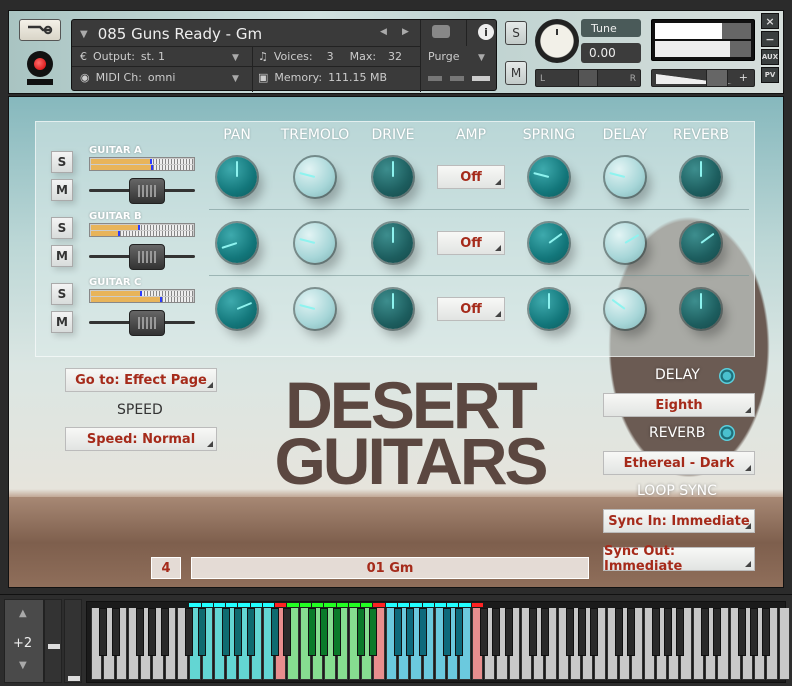 Image resolution: width=792 pixels, height=686 pixels. What do you see at coordinates (53, 641) in the screenshot?
I see `pitch-wheel` at bounding box center [53, 641].